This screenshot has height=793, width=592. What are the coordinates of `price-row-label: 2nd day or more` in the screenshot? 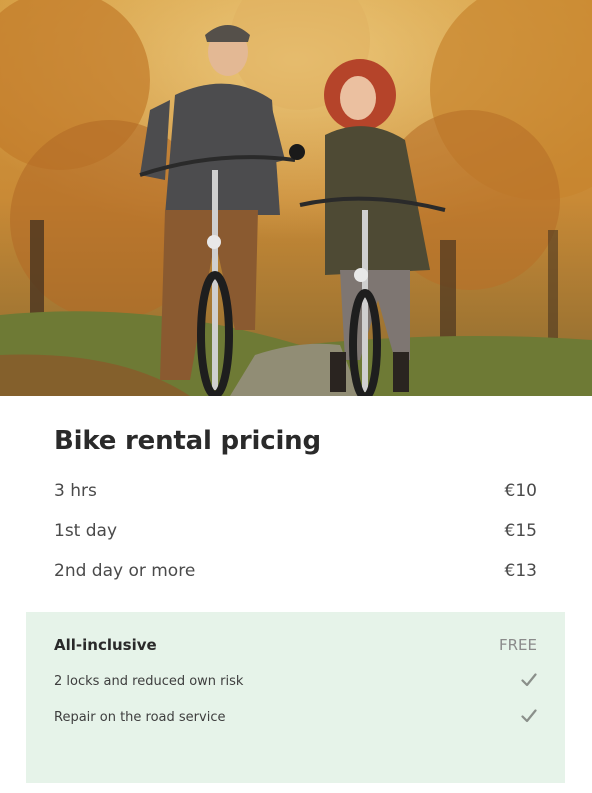 It's located at (125, 571).